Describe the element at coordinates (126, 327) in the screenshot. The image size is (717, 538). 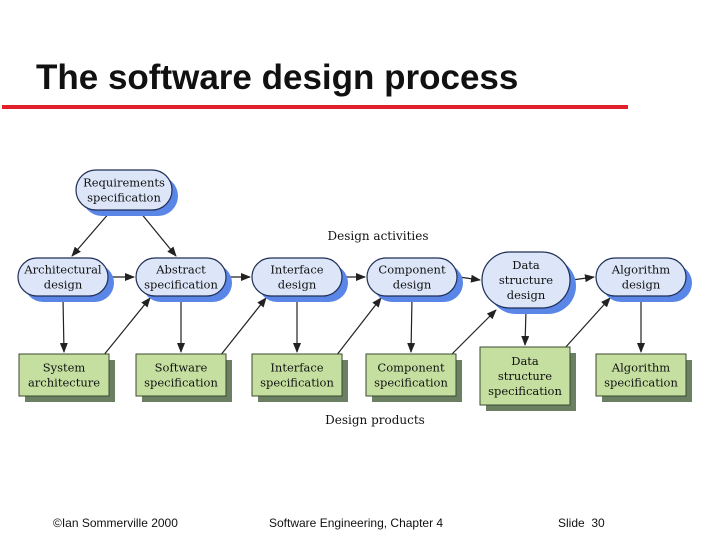
I see `arrow-sysarch-to-abs` at that location.